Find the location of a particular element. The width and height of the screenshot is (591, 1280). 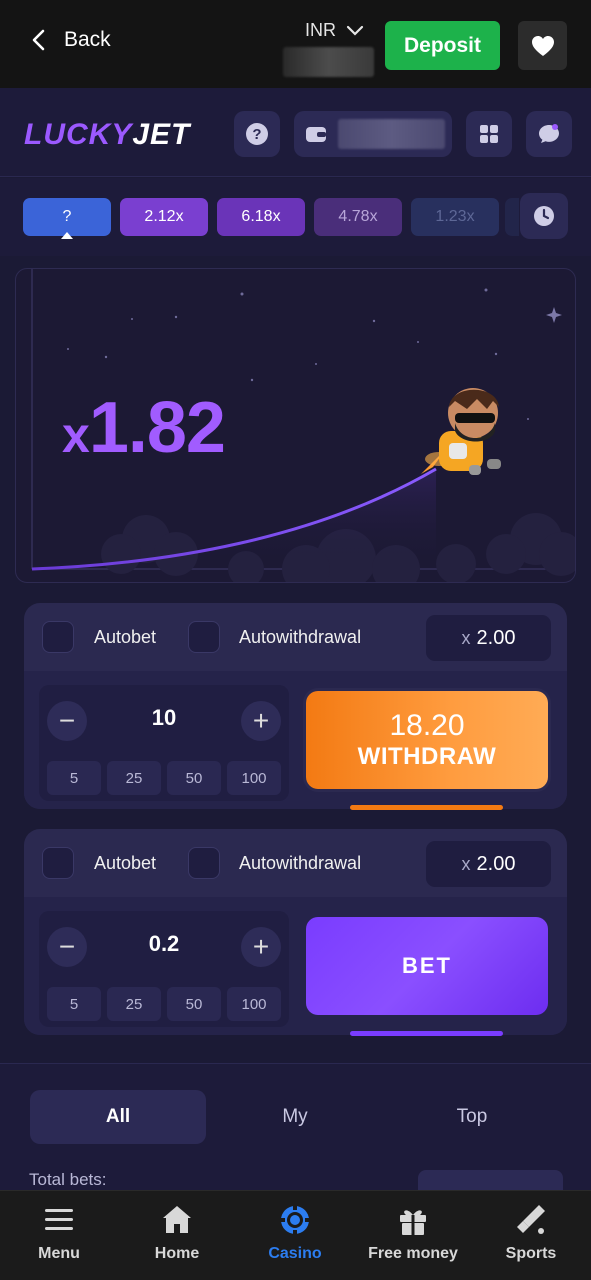

history-label: 2.12x is located at coordinates (164, 216).